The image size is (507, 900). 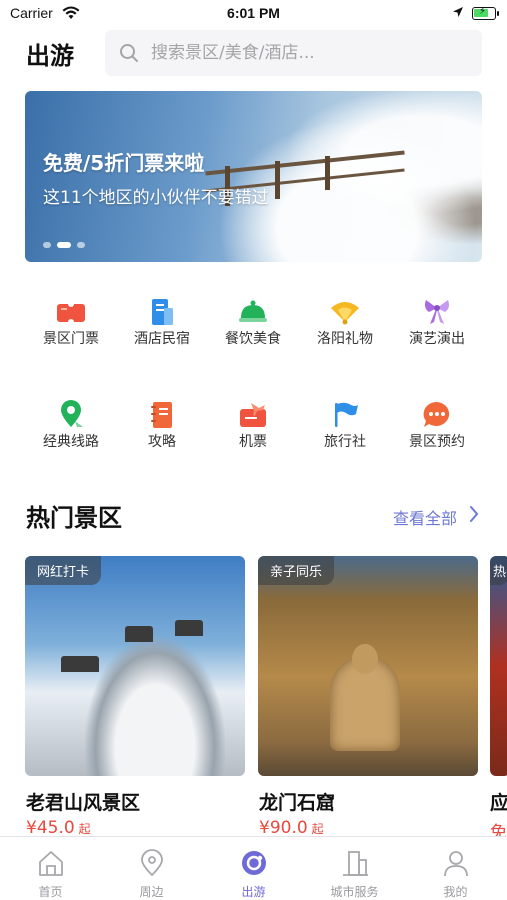 I want to click on category-classic-routes: 经典线路, so click(x=71, y=429).